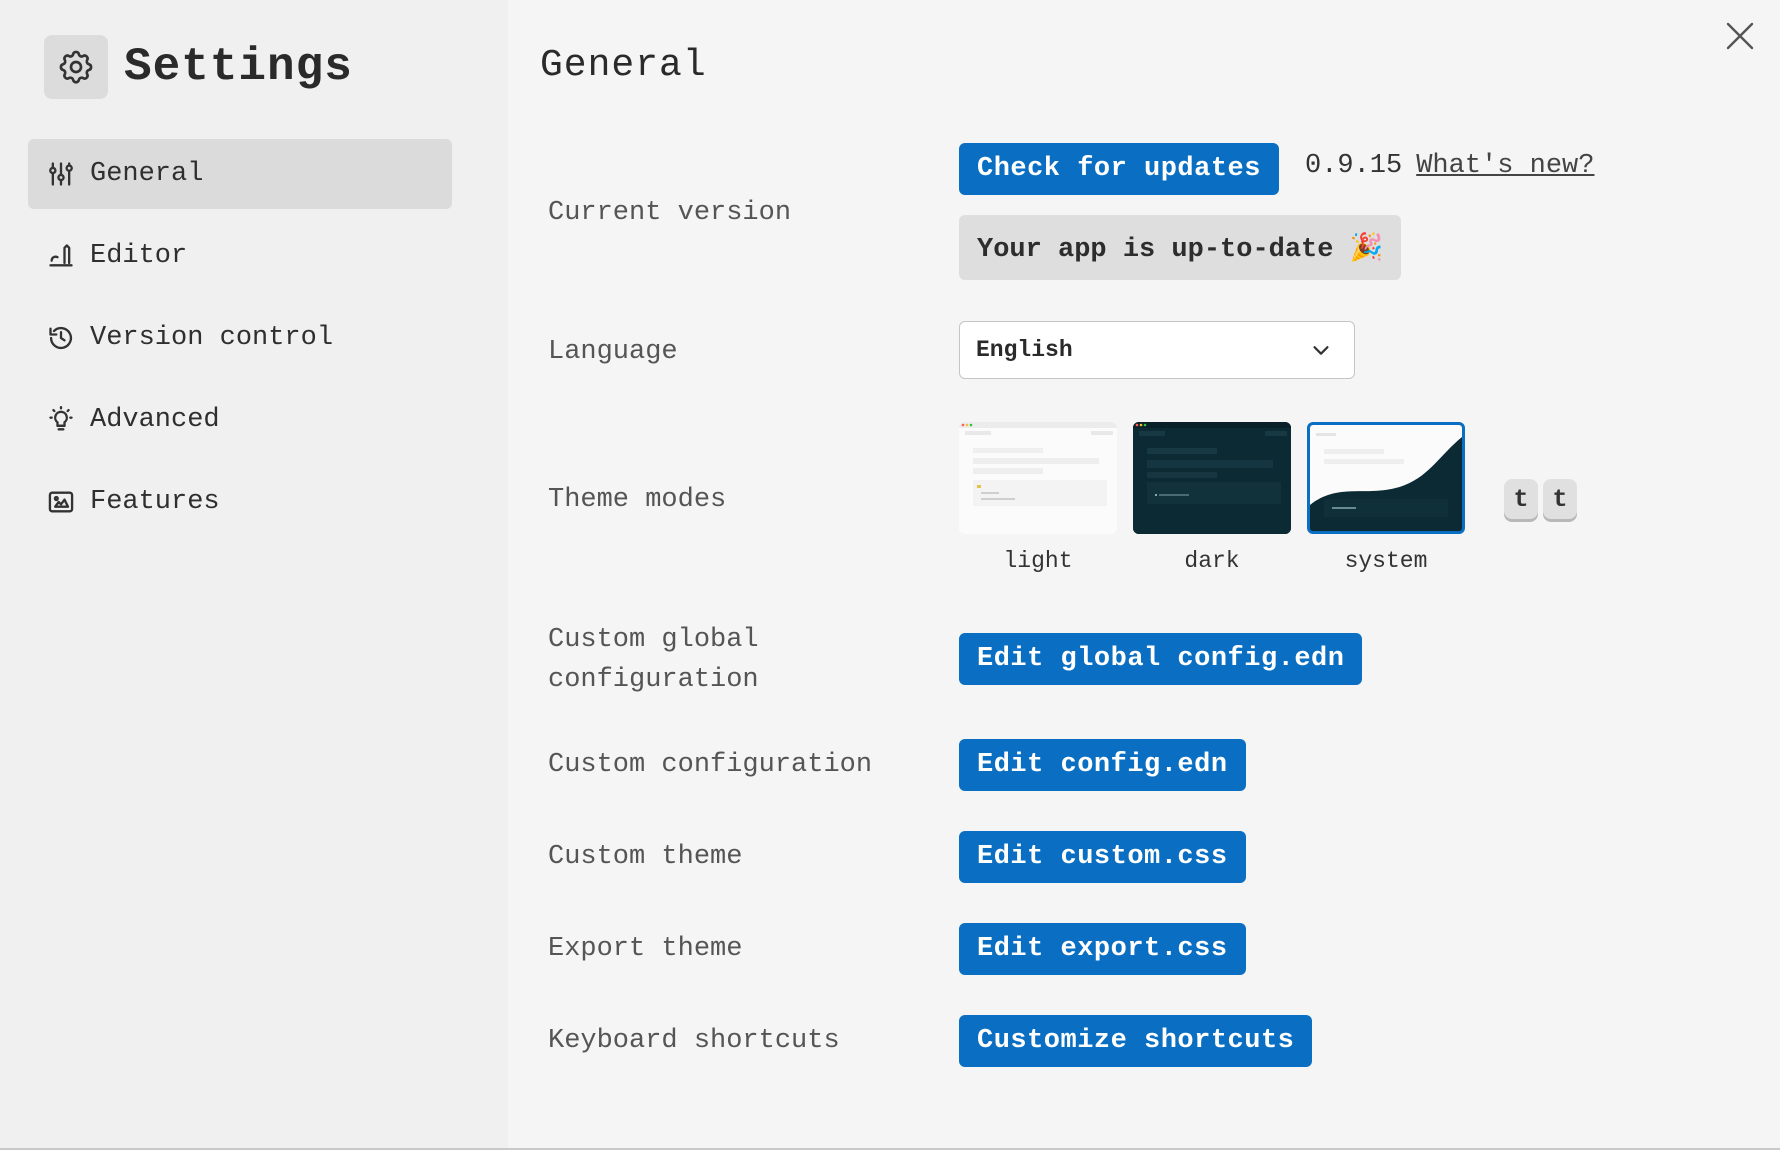 The image size is (1780, 1150). I want to click on settings-header: Settings, so click(198, 67).